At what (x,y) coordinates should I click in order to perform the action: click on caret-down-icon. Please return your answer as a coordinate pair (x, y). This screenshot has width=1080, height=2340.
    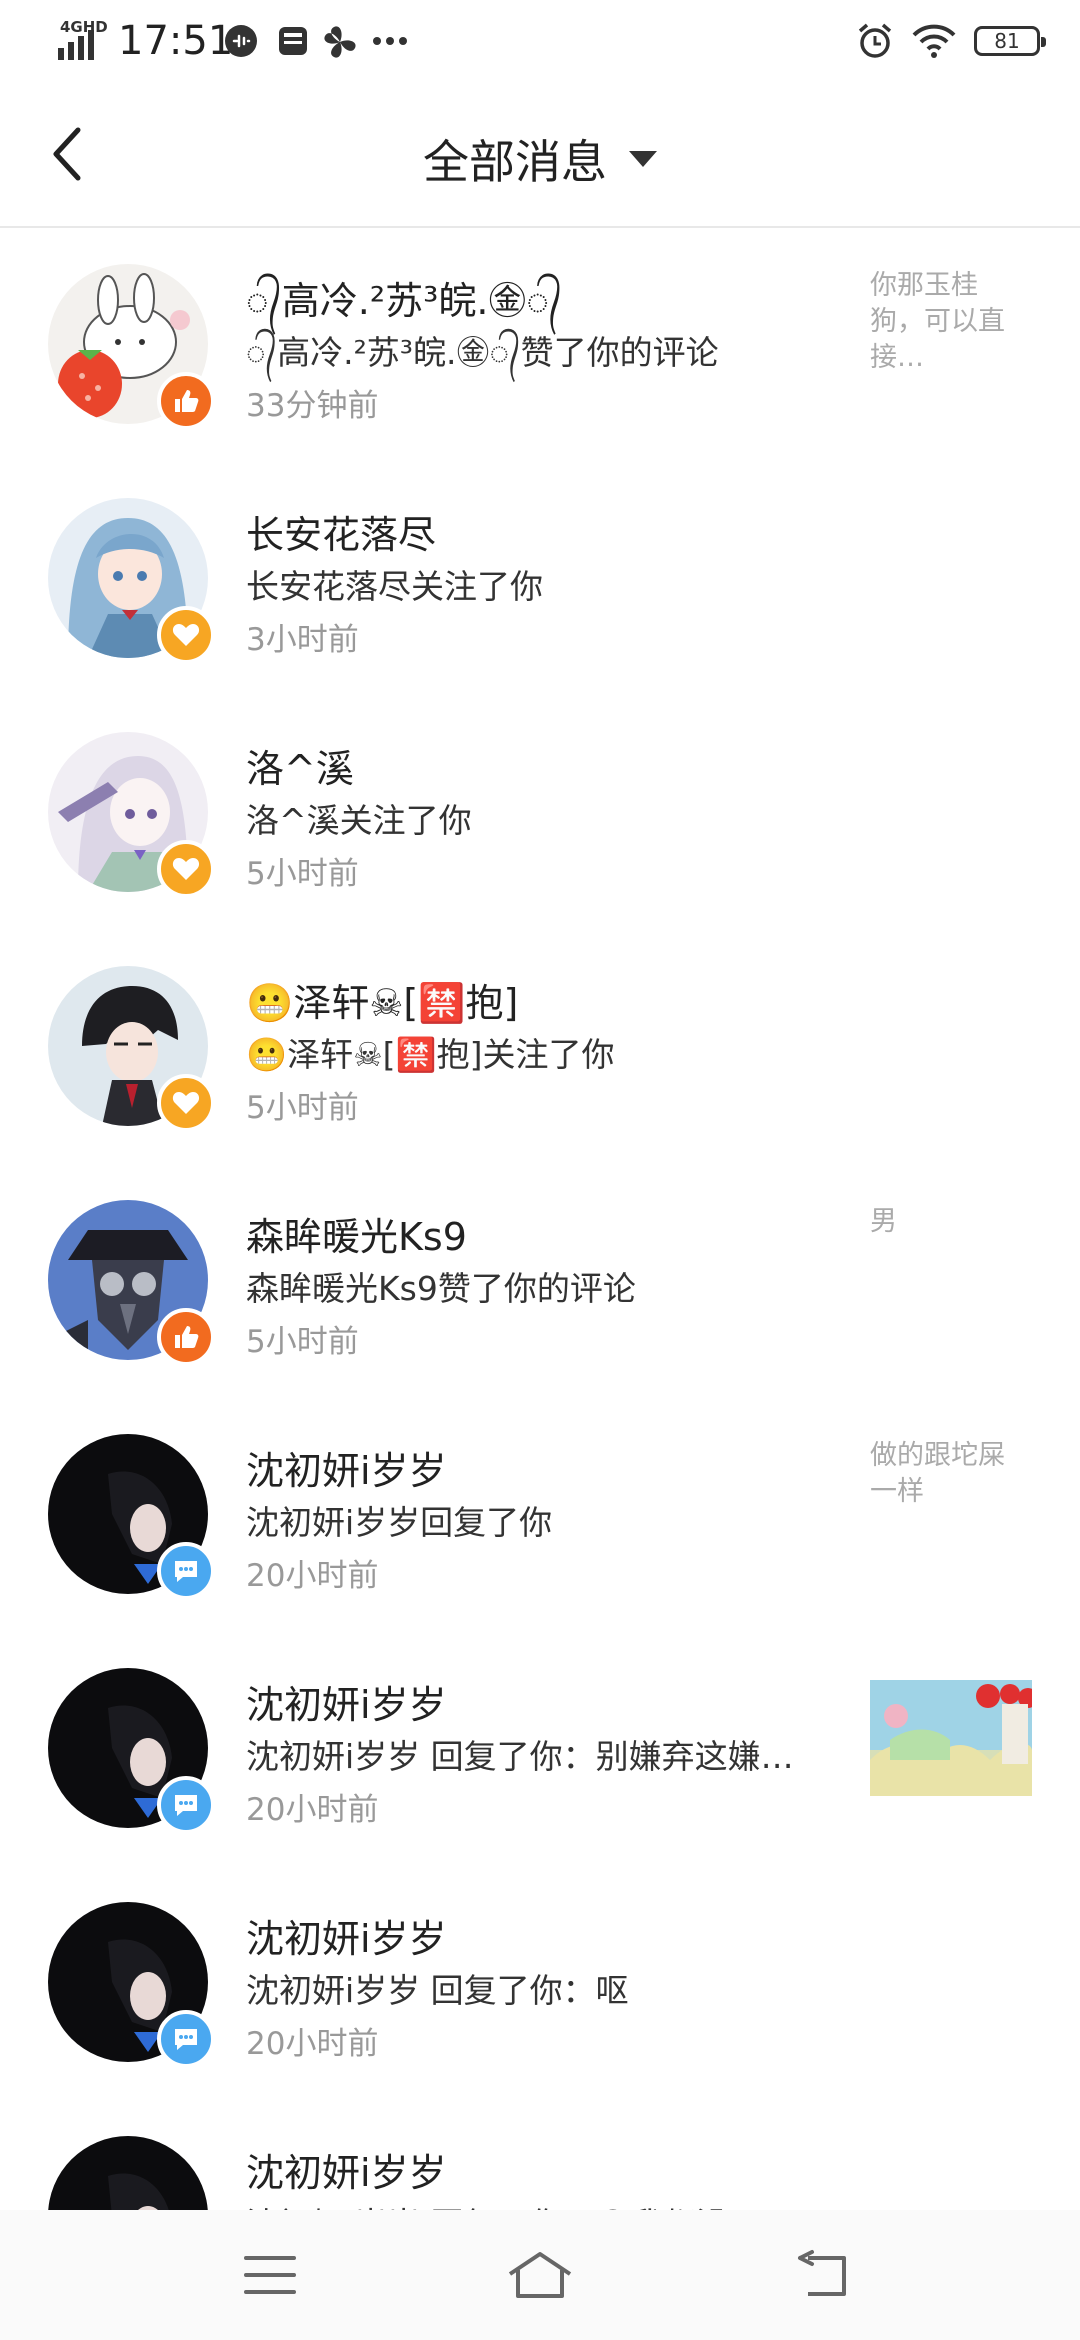
    Looking at the image, I should click on (643, 159).